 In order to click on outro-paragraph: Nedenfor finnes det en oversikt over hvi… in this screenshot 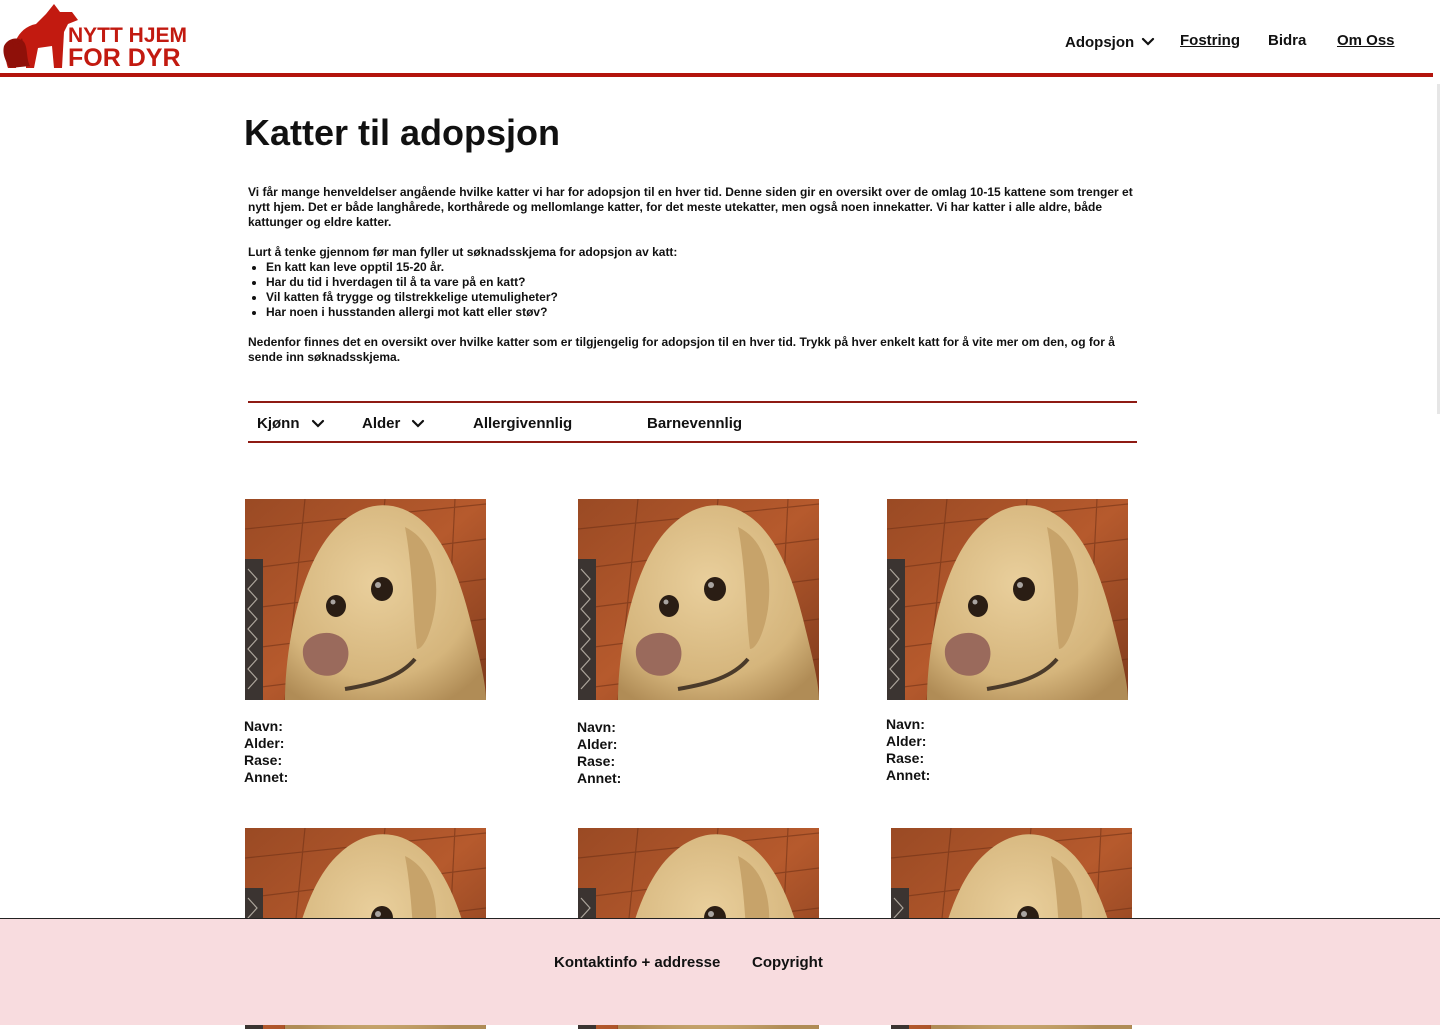, I will do `click(681, 349)`.